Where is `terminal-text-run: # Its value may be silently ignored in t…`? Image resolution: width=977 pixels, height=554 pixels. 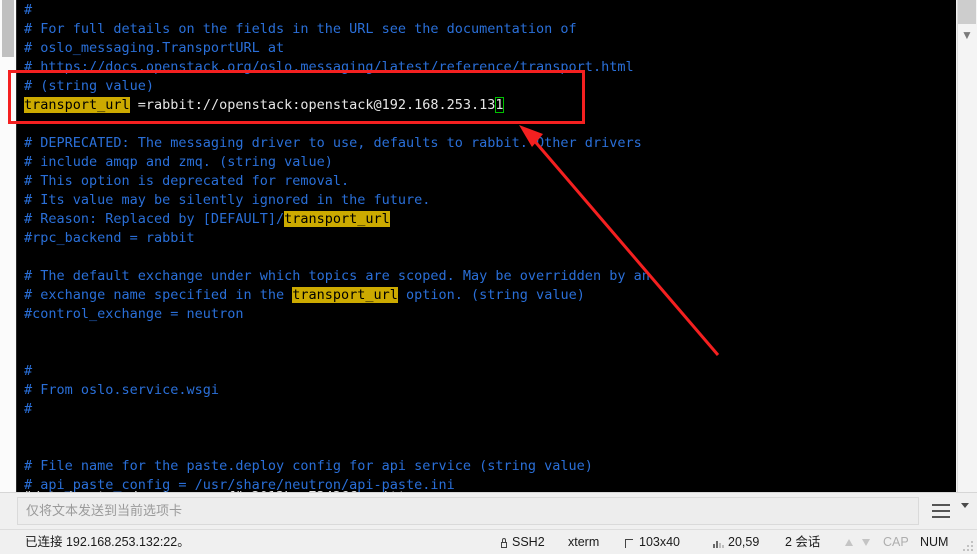 terminal-text-run: # Its value may be silently ignored in t… is located at coordinates (227, 200).